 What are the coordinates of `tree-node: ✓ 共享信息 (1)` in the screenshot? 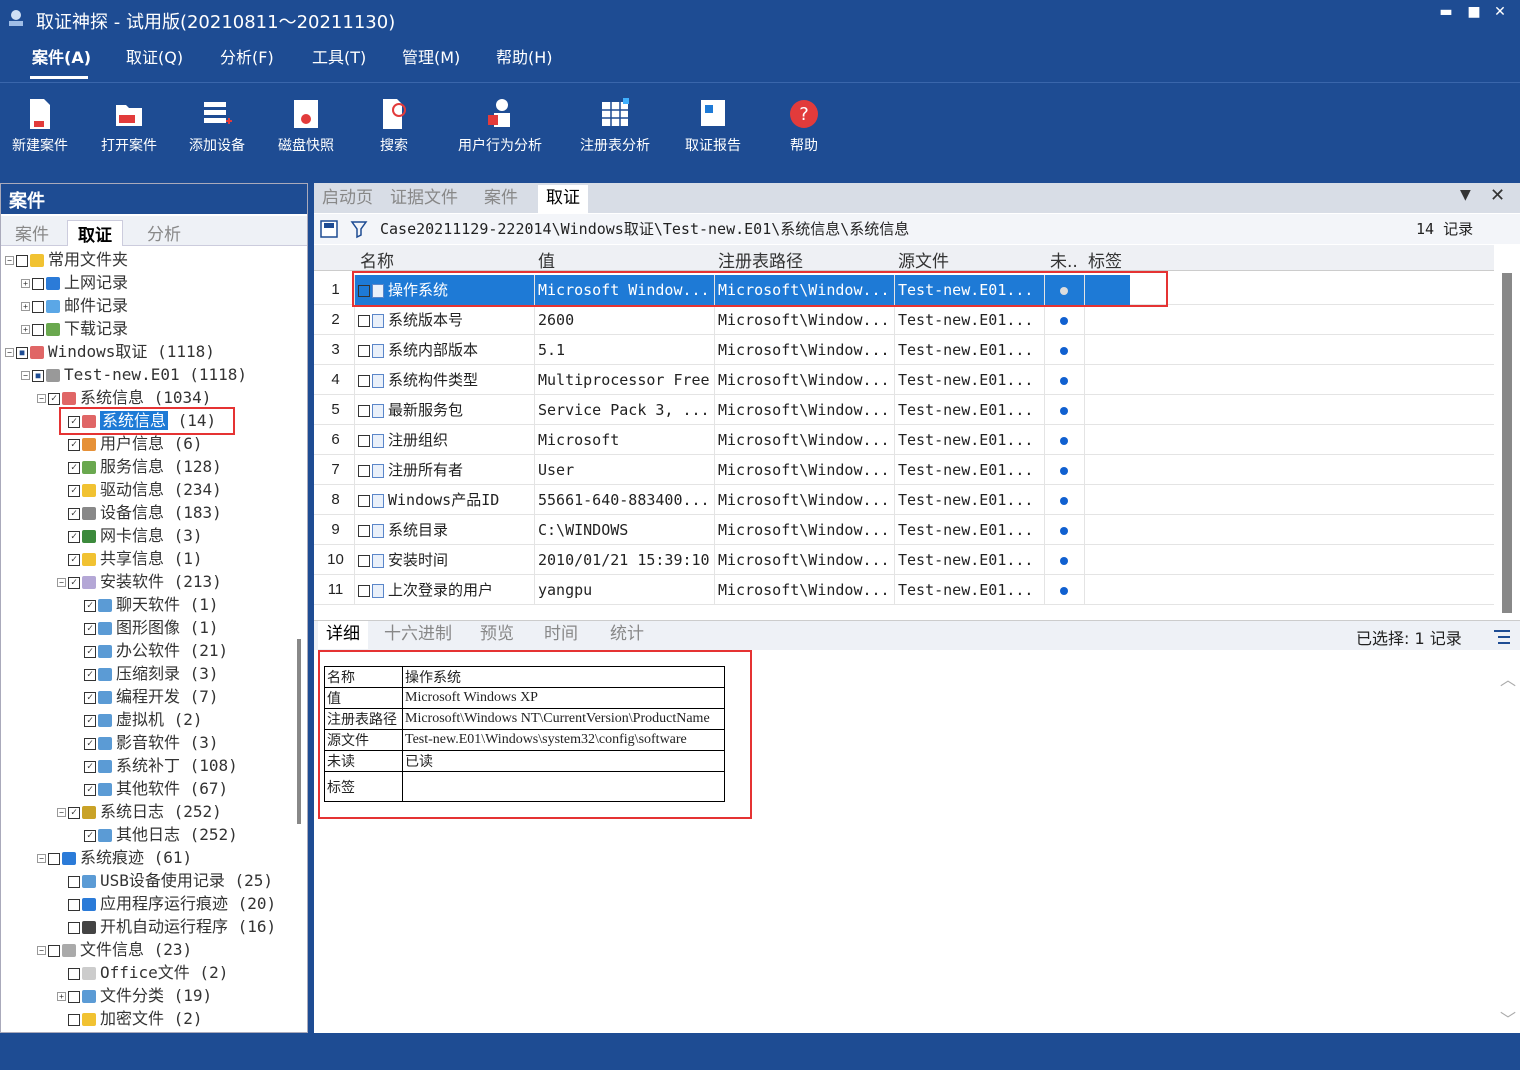 It's located at (130, 558).